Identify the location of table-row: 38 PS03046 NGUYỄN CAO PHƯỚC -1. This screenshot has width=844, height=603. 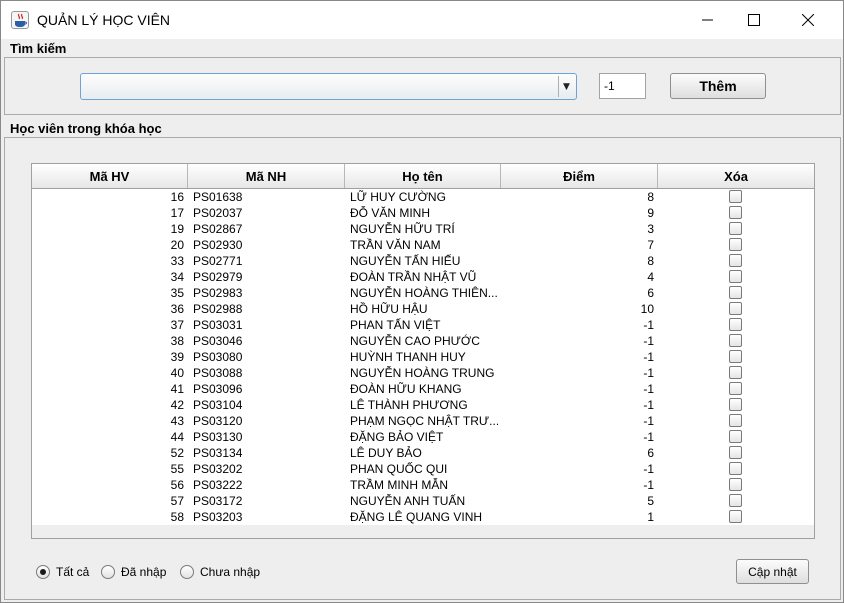
(423, 341).